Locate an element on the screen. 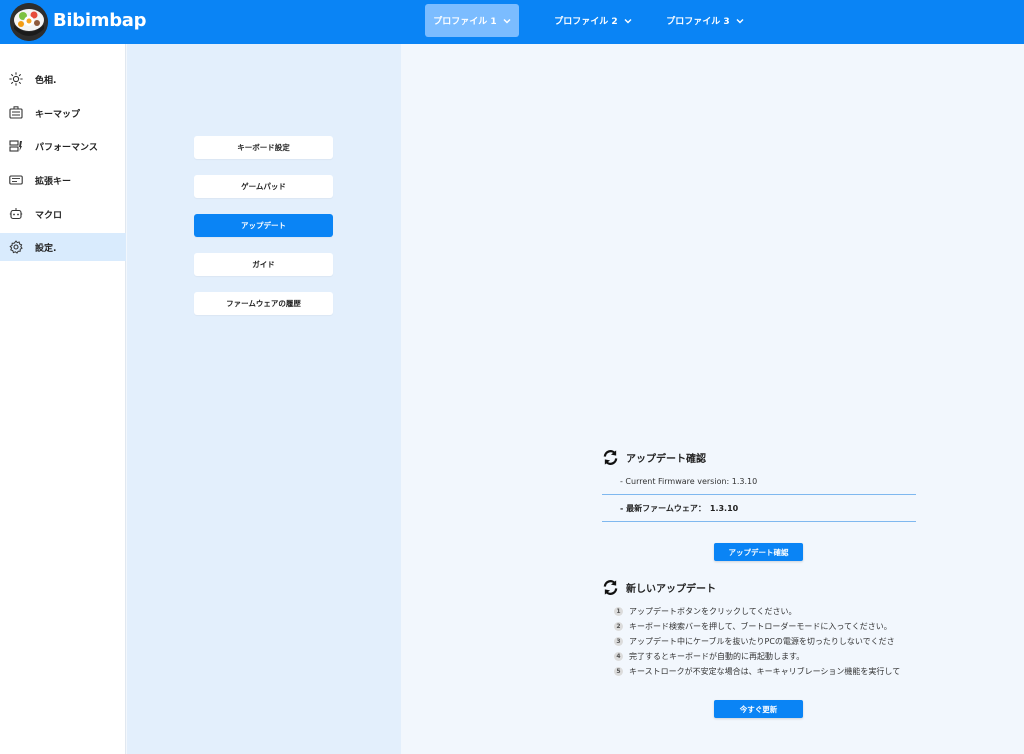  step-text: キーストロークが不安定な場合は、キーキャリブレーション機能を実行して is located at coordinates (765, 671).